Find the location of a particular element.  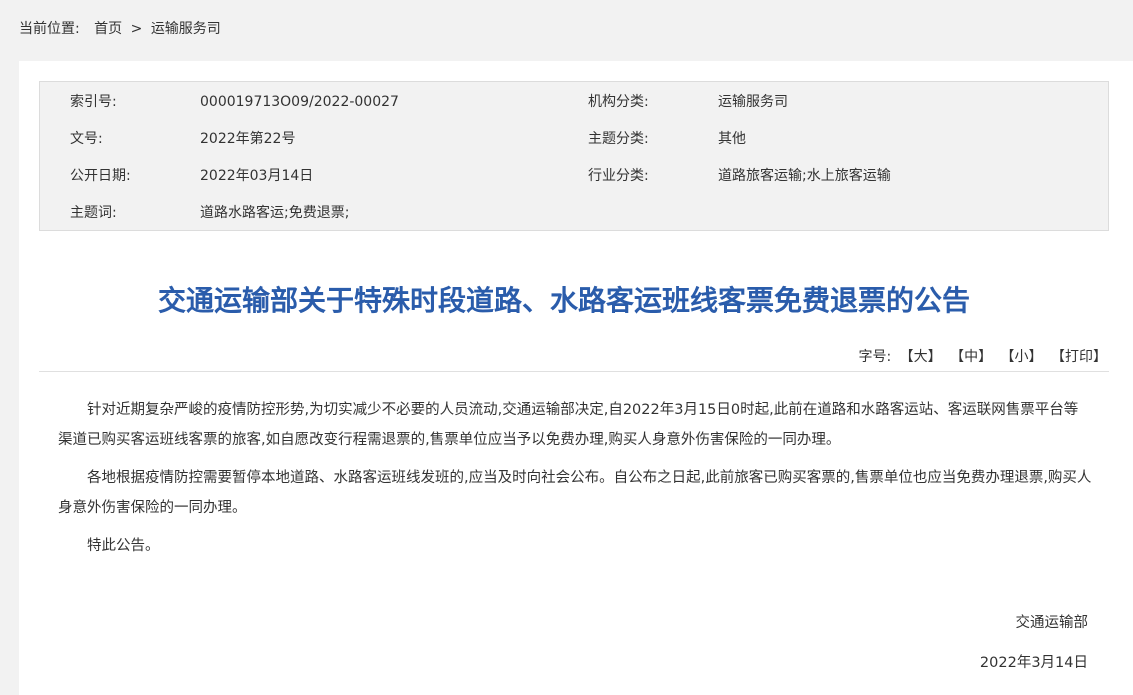

meta-industry-label: 行业分类: is located at coordinates (618, 176).